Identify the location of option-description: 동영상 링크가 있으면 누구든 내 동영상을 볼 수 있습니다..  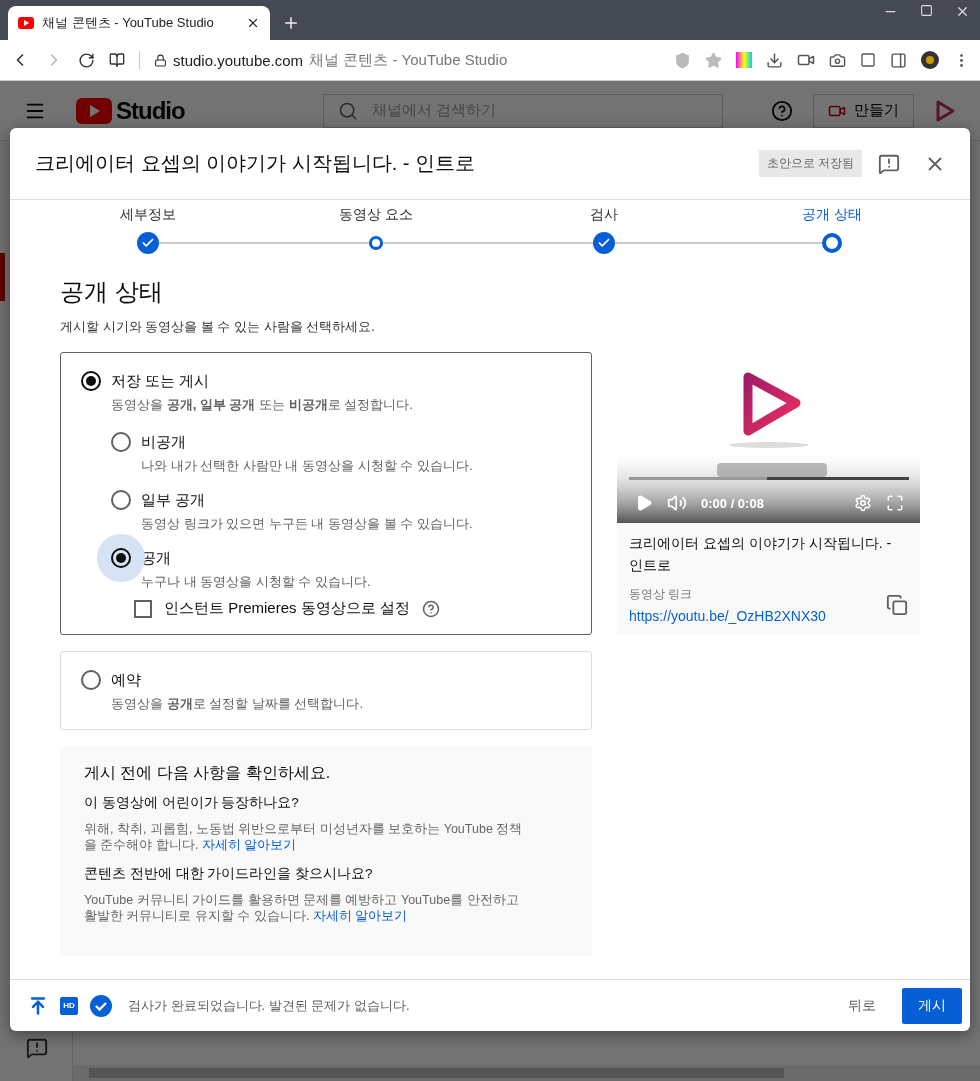
(307, 524).